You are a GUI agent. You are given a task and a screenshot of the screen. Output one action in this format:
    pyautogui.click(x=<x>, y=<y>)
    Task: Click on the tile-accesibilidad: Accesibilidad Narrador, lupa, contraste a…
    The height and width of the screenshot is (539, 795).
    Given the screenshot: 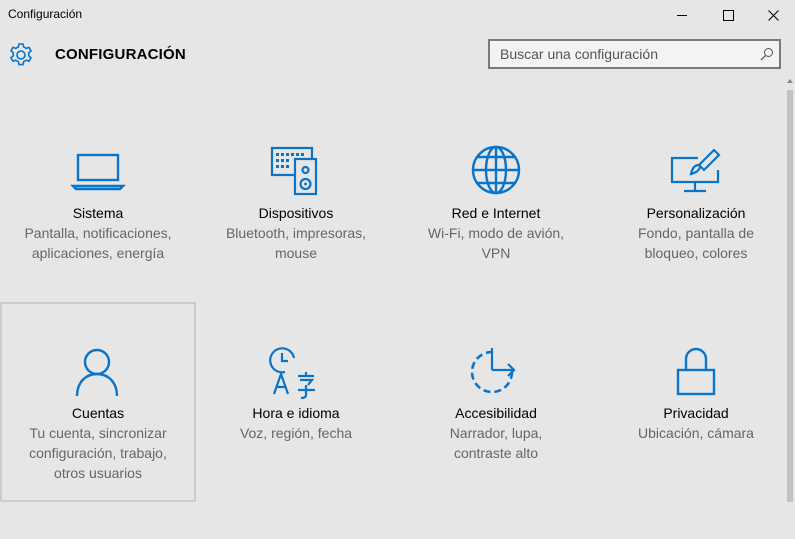 What is the action you would take?
    pyautogui.click(x=496, y=402)
    